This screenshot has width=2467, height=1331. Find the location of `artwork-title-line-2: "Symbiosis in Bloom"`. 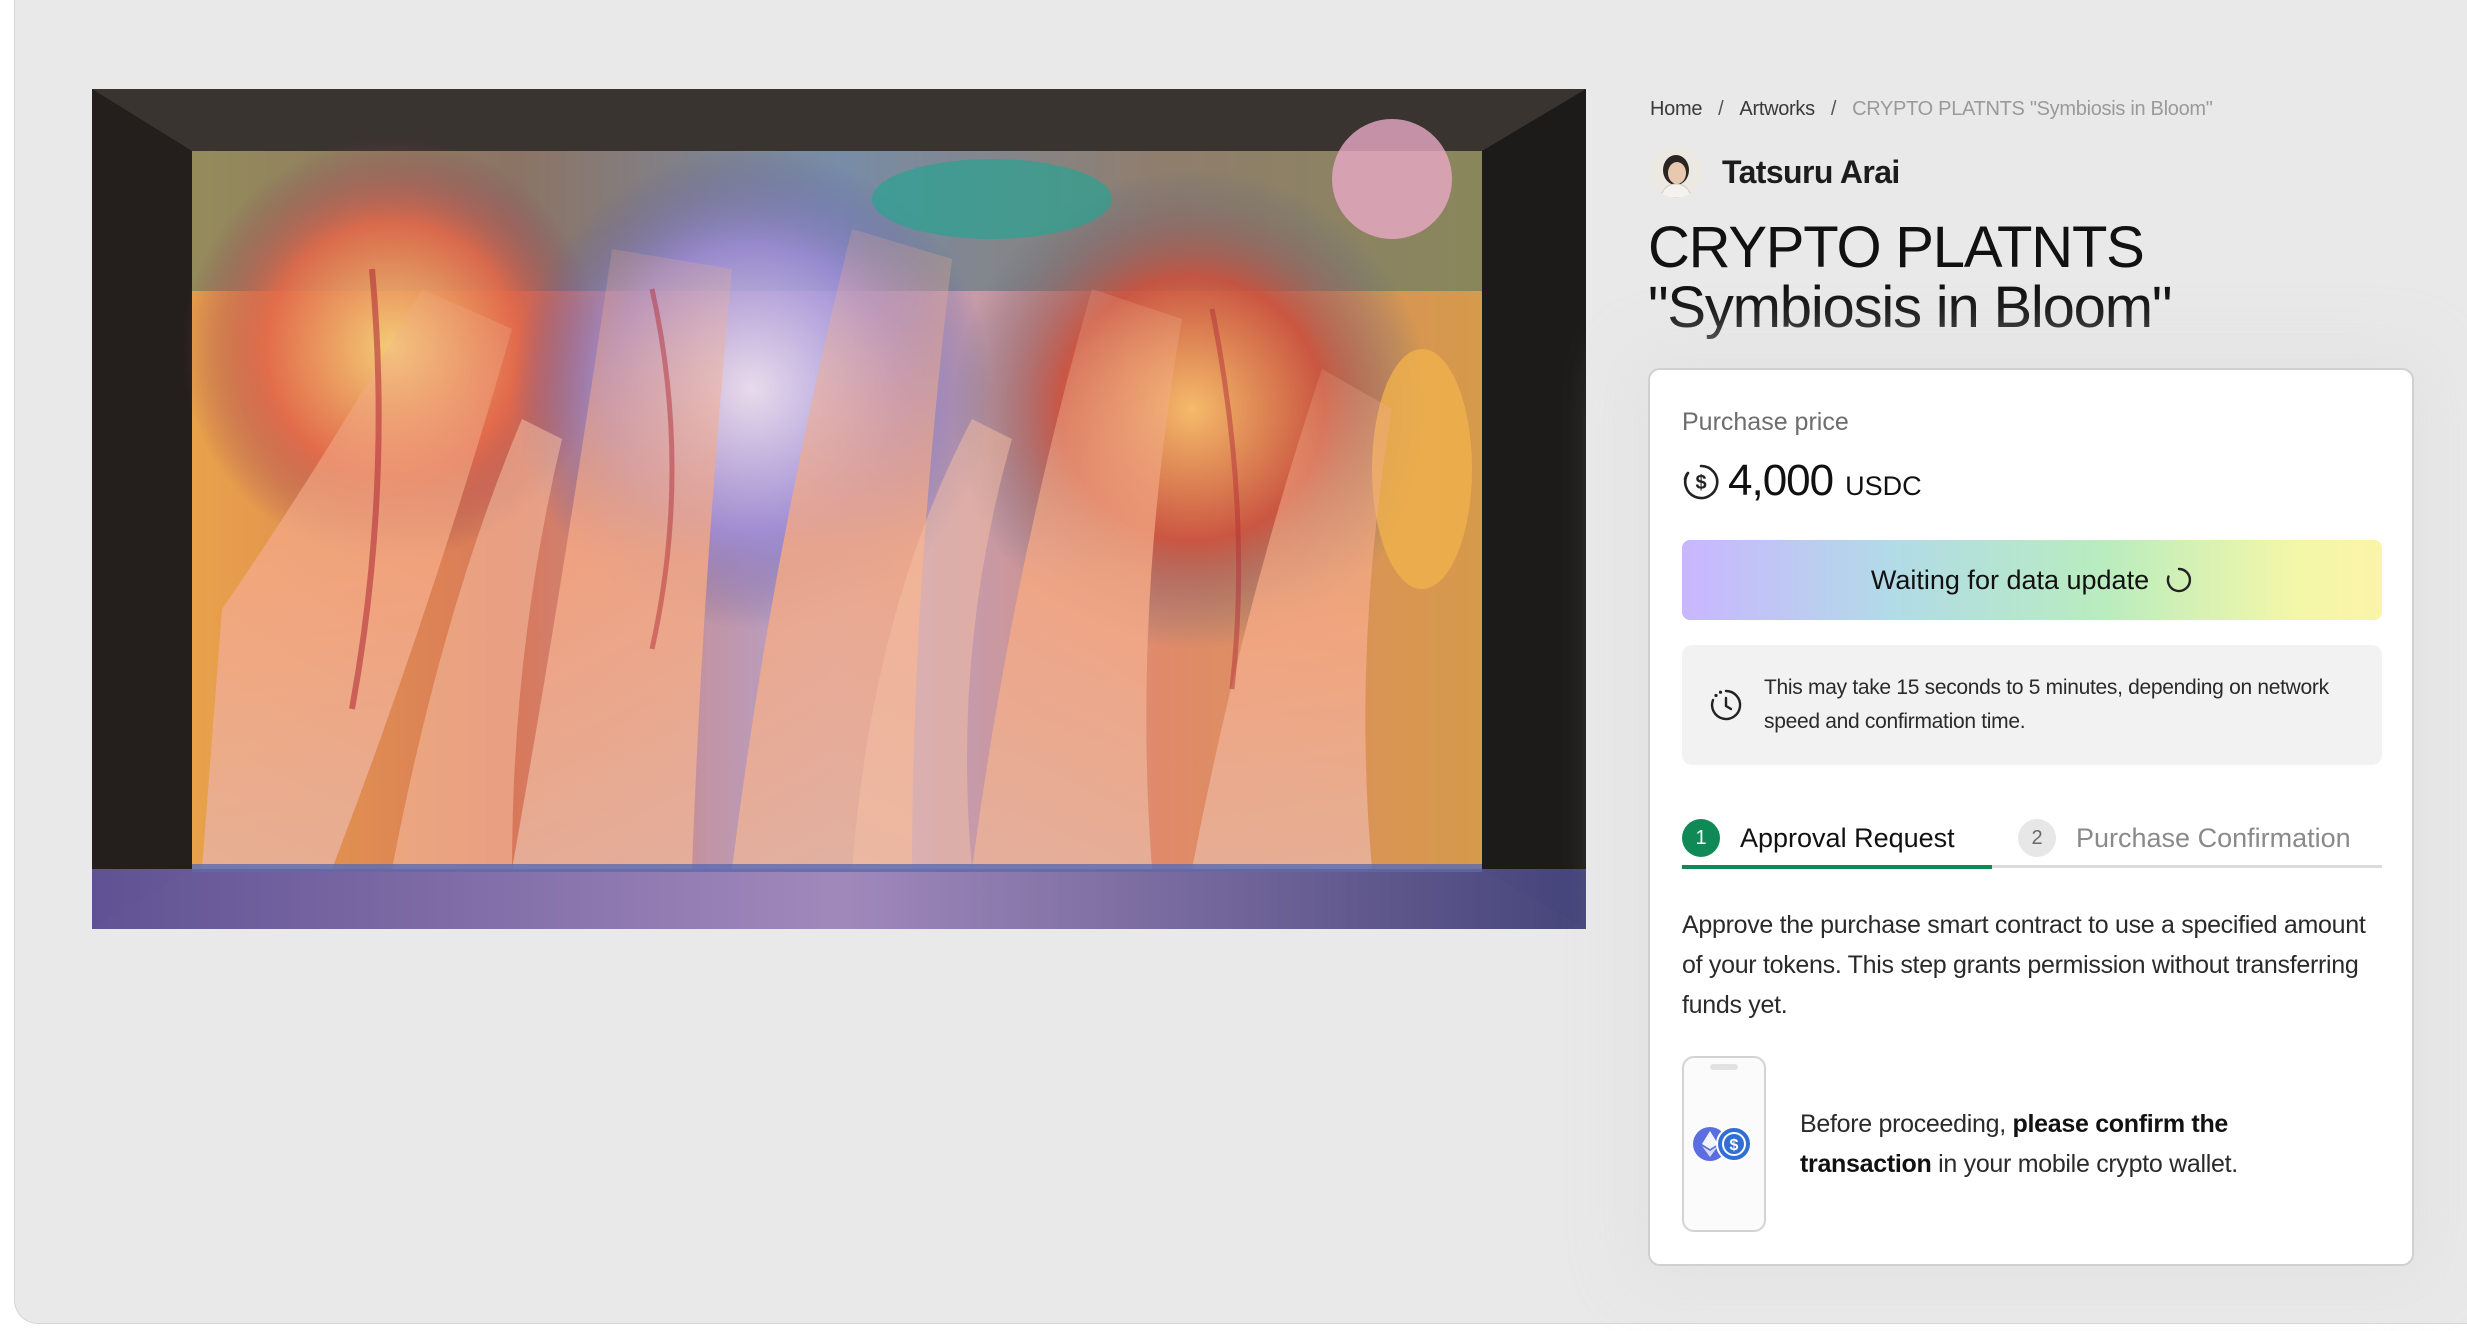

artwork-title-line-2: "Symbiosis in Bloom" is located at coordinates (1910, 307).